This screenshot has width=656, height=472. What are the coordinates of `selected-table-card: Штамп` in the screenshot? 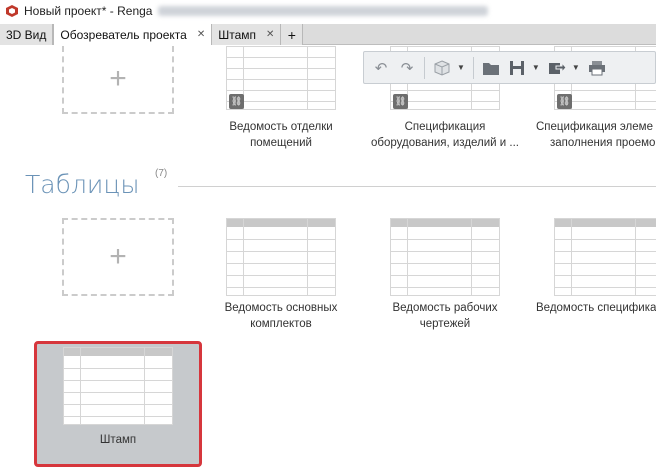 It's located at (118, 404).